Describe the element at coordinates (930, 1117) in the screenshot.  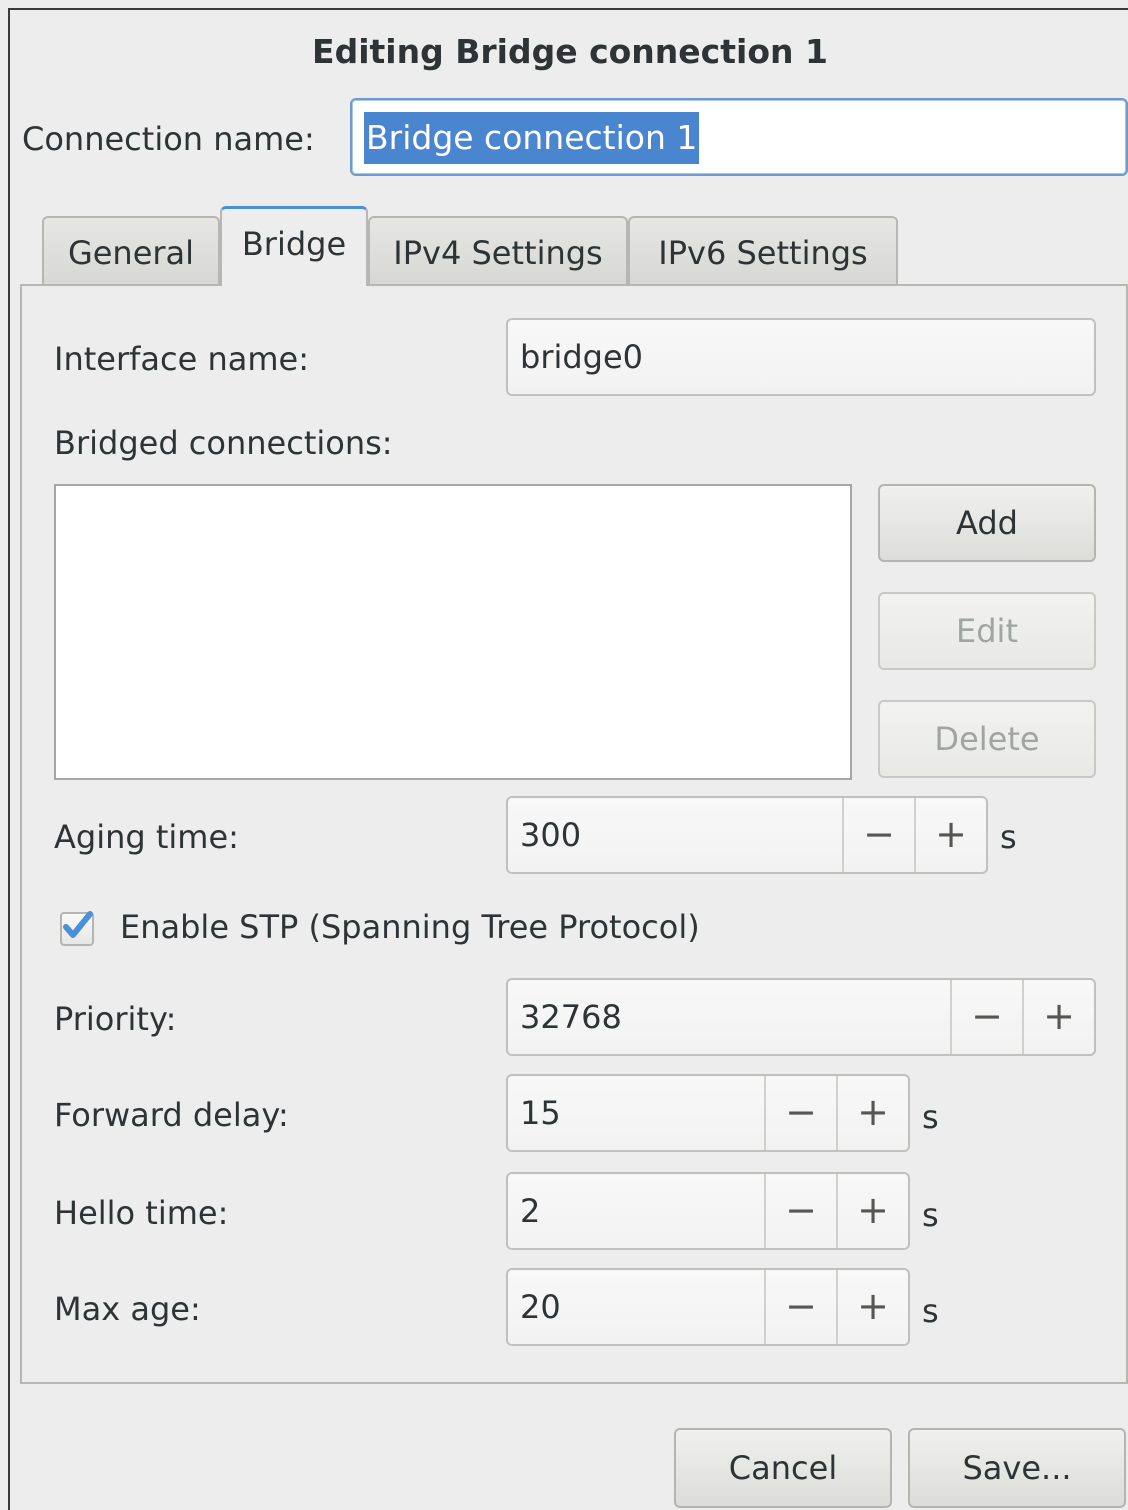
I see `forward-delay-unit: s` at that location.